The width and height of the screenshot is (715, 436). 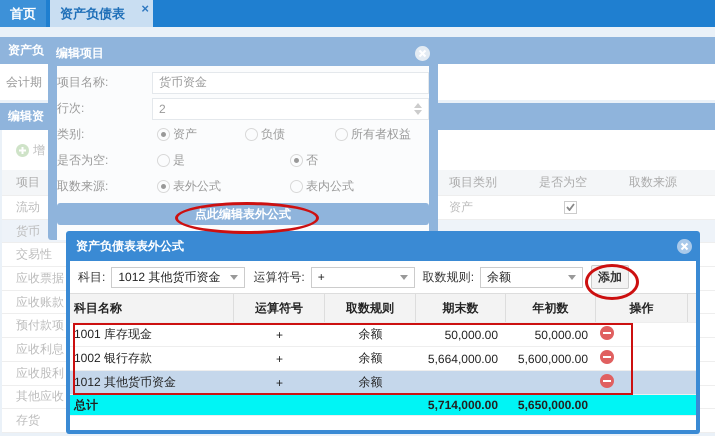 What do you see at coordinates (279, 308) in the screenshot?
I see `column-header: 运算符号` at bounding box center [279, 308].